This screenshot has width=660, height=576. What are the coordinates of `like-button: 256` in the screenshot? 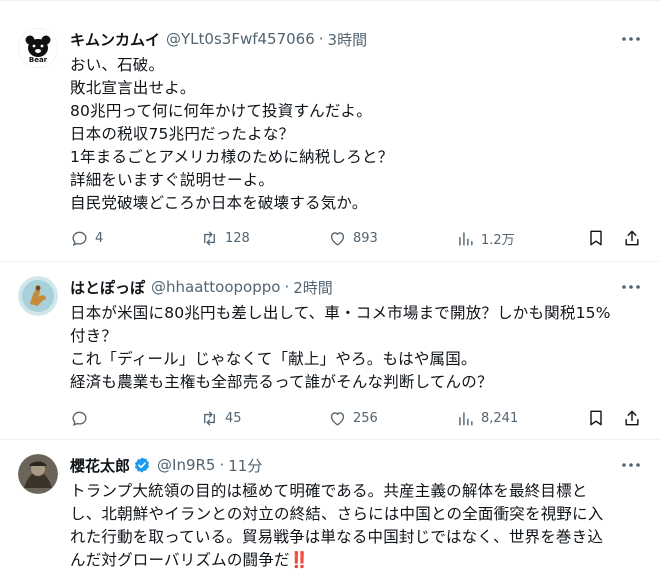 It's located at (392, 418).